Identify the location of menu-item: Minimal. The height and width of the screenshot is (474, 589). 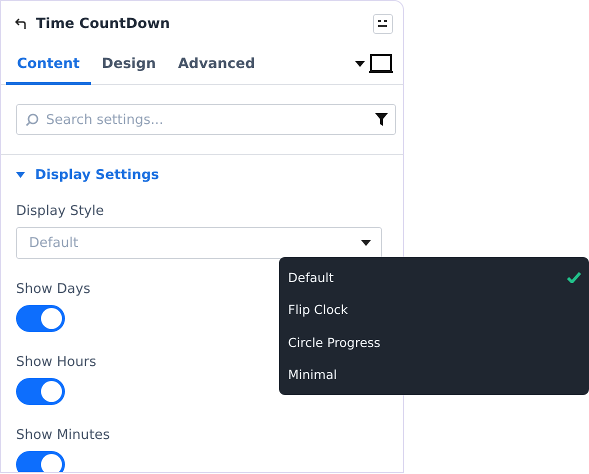
(434, 374).